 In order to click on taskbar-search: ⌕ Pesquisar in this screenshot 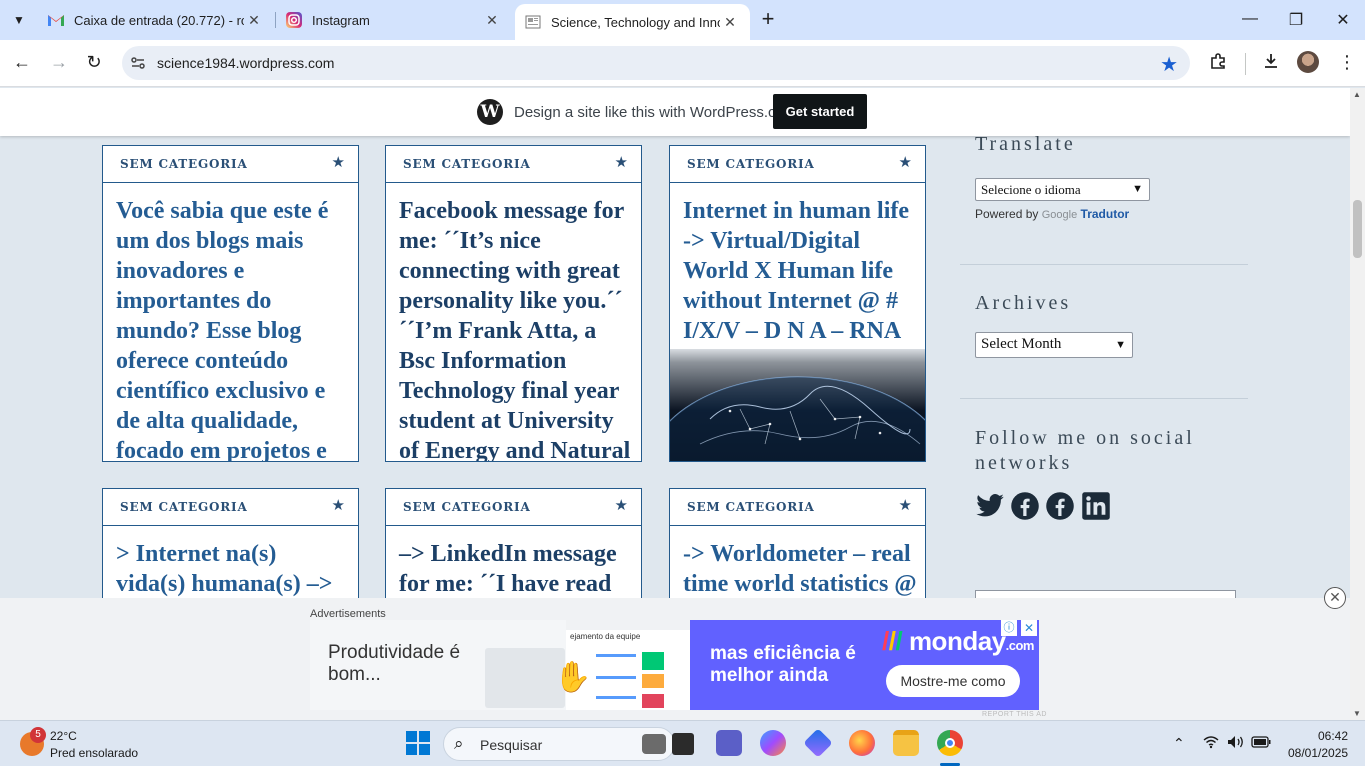, I will do `click(559, 744)`.